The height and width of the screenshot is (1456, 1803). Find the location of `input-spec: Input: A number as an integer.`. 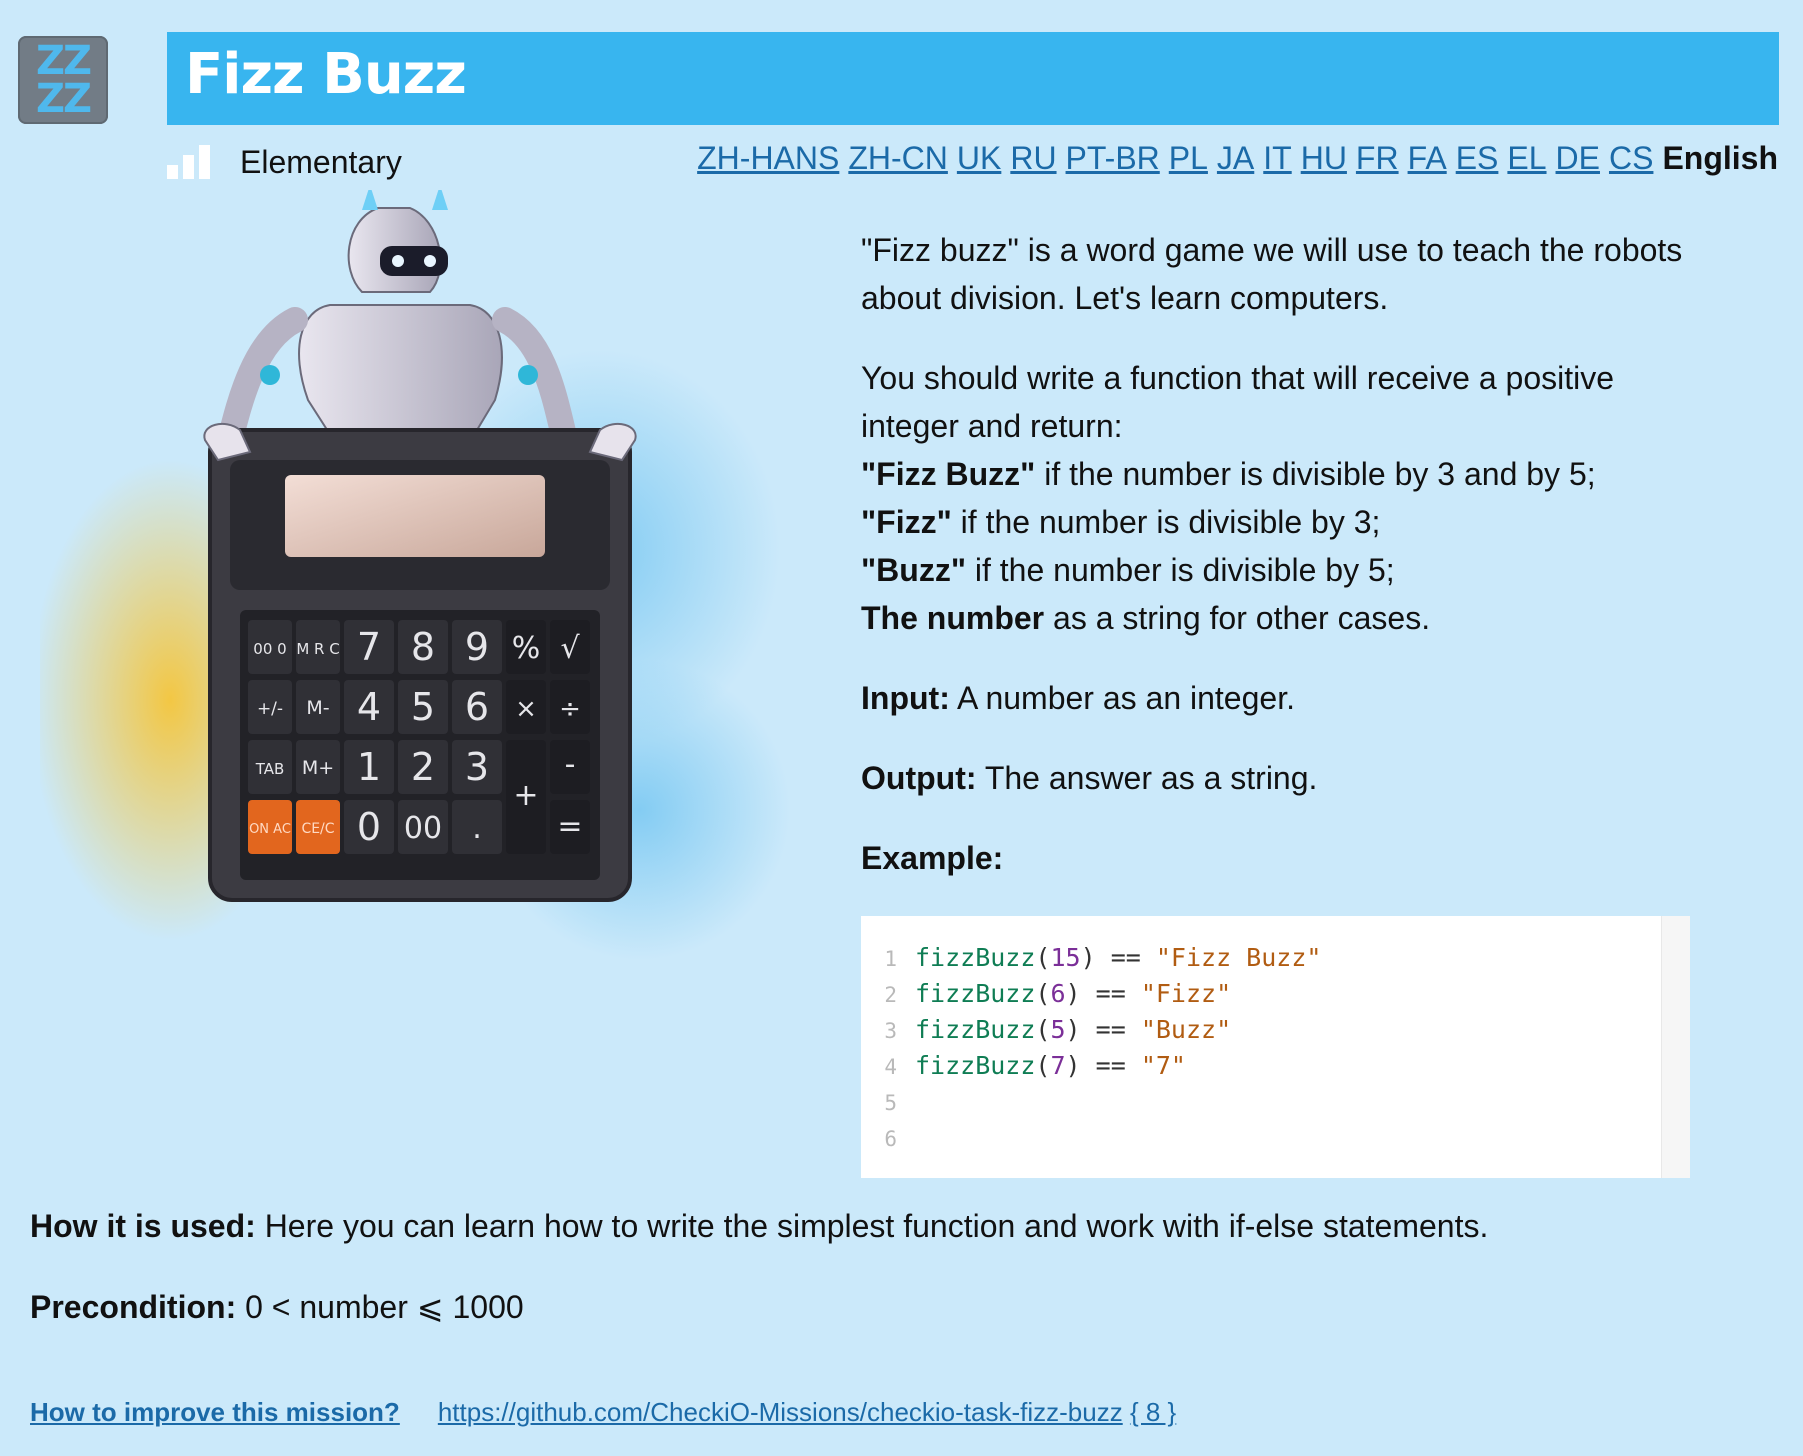

input-spec: Input: A number as an integer. is located at coordinates (1286, 698).